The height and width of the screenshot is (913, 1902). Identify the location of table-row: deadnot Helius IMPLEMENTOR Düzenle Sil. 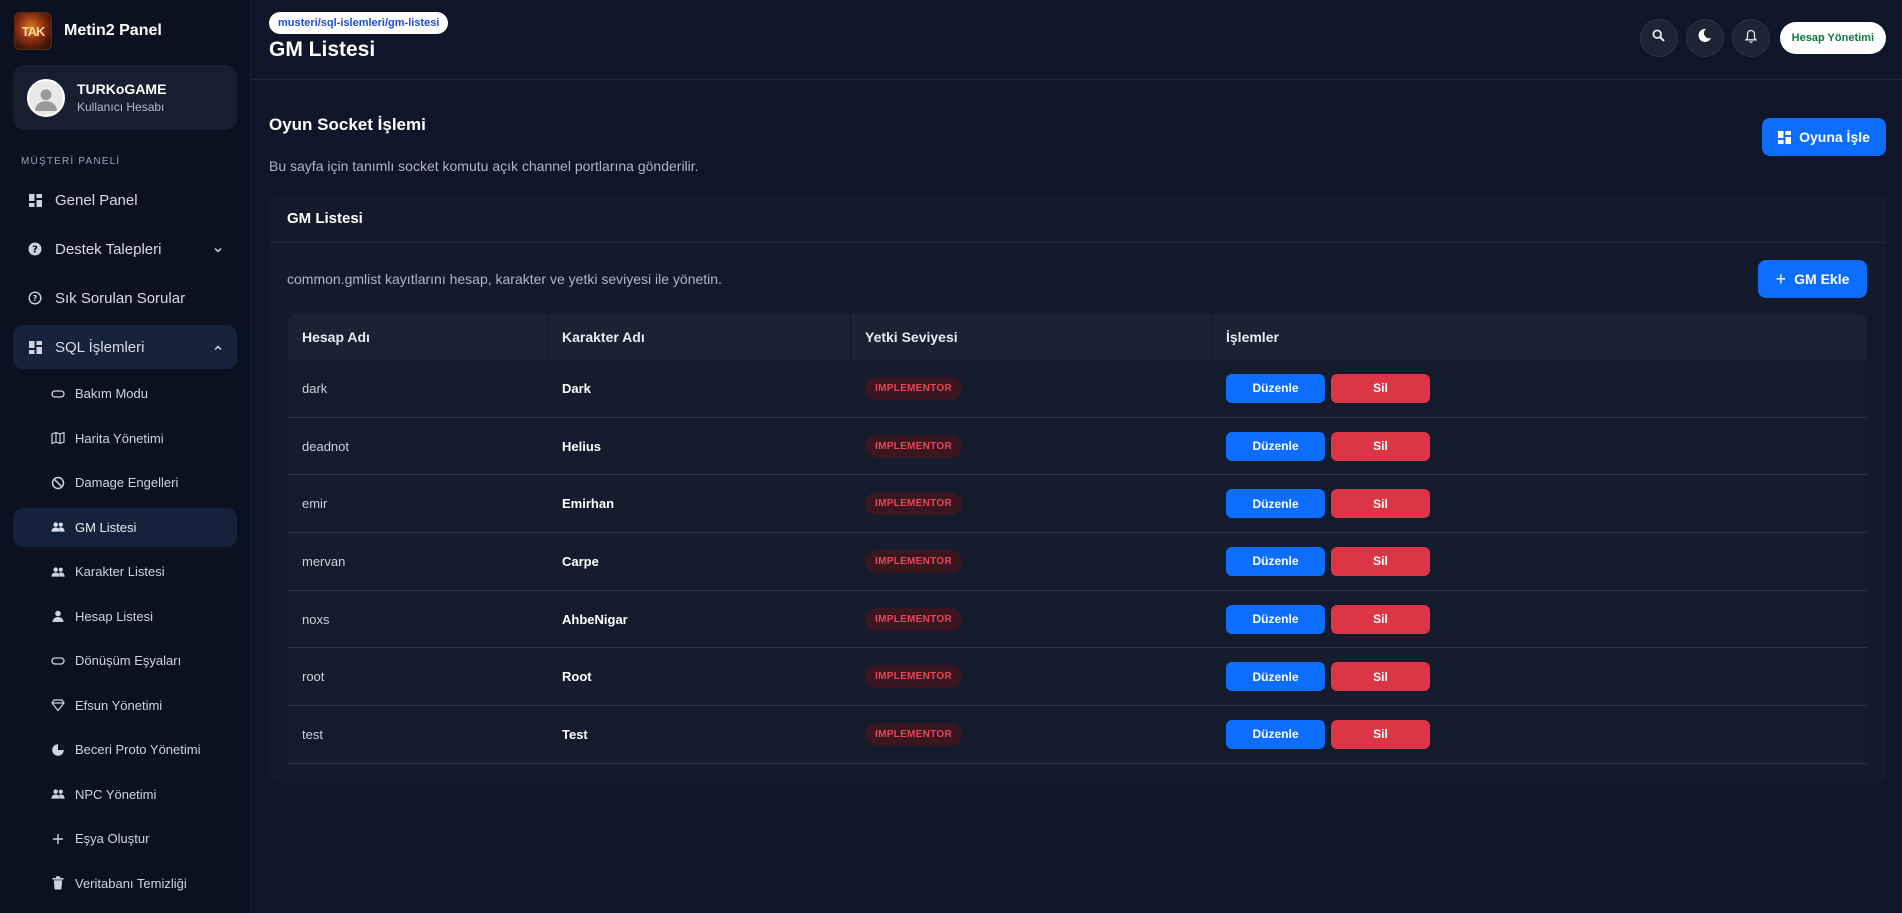
(1077, 446).